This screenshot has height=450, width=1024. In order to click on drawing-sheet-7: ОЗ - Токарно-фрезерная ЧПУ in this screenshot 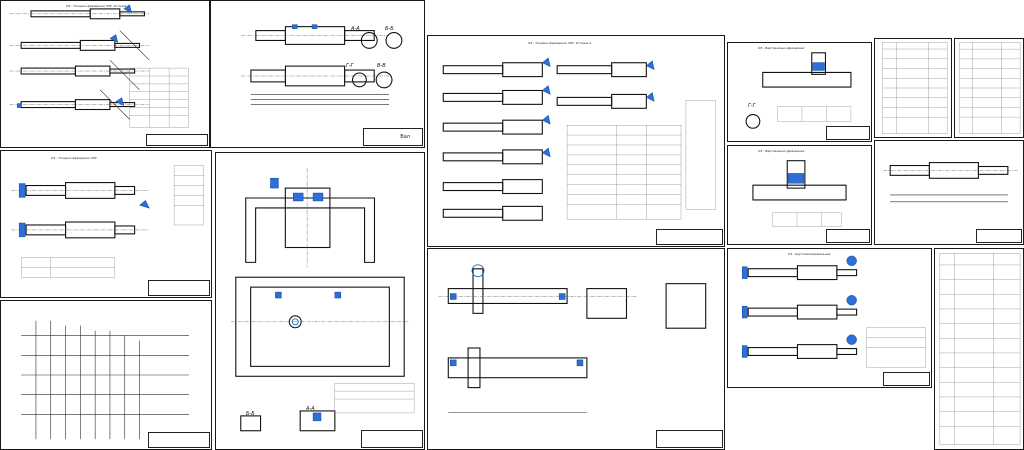, I will do `click(106, 224)`.